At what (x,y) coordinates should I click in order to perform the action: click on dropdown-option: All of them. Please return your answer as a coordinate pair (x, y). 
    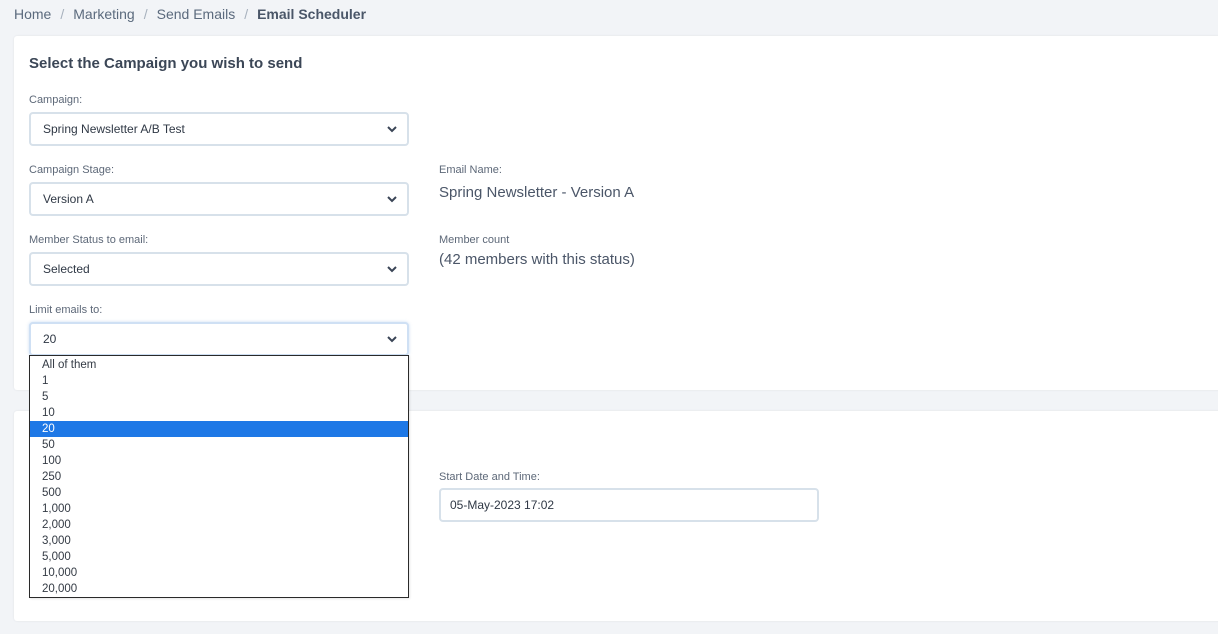
    Looking at the image, I should click on (219, 365).